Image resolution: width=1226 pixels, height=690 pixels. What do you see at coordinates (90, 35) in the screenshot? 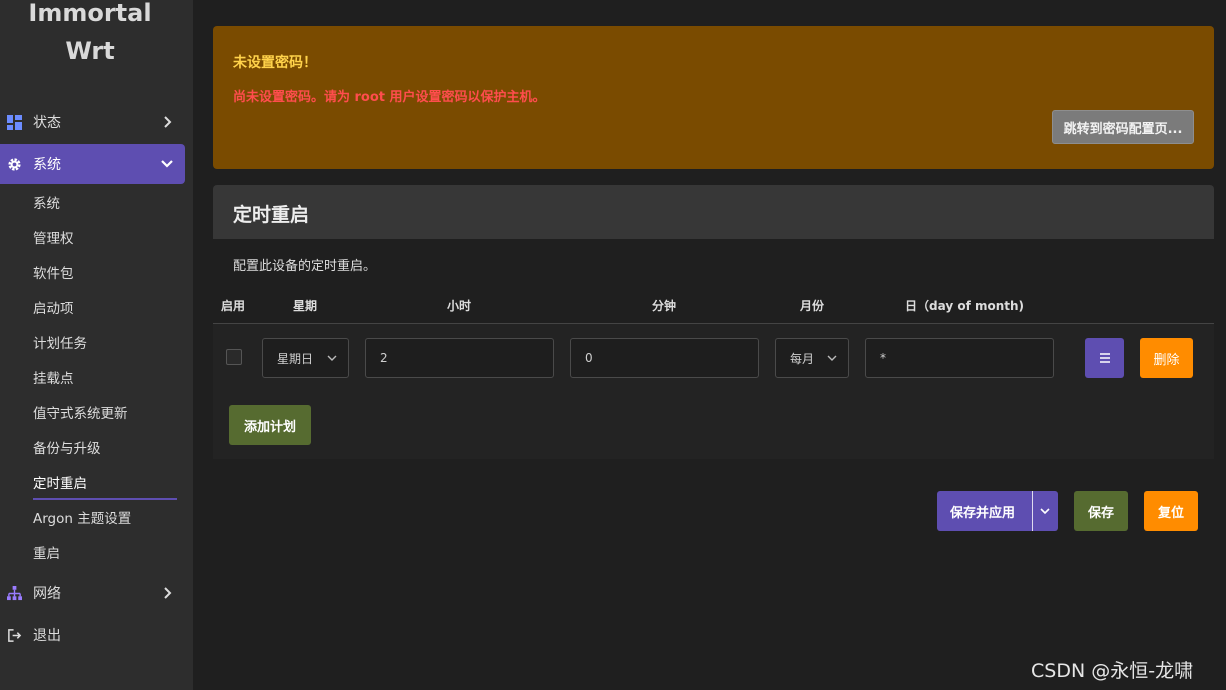
I see `brand-logo: Immortal Wrt` at bounding box center [90, 35].